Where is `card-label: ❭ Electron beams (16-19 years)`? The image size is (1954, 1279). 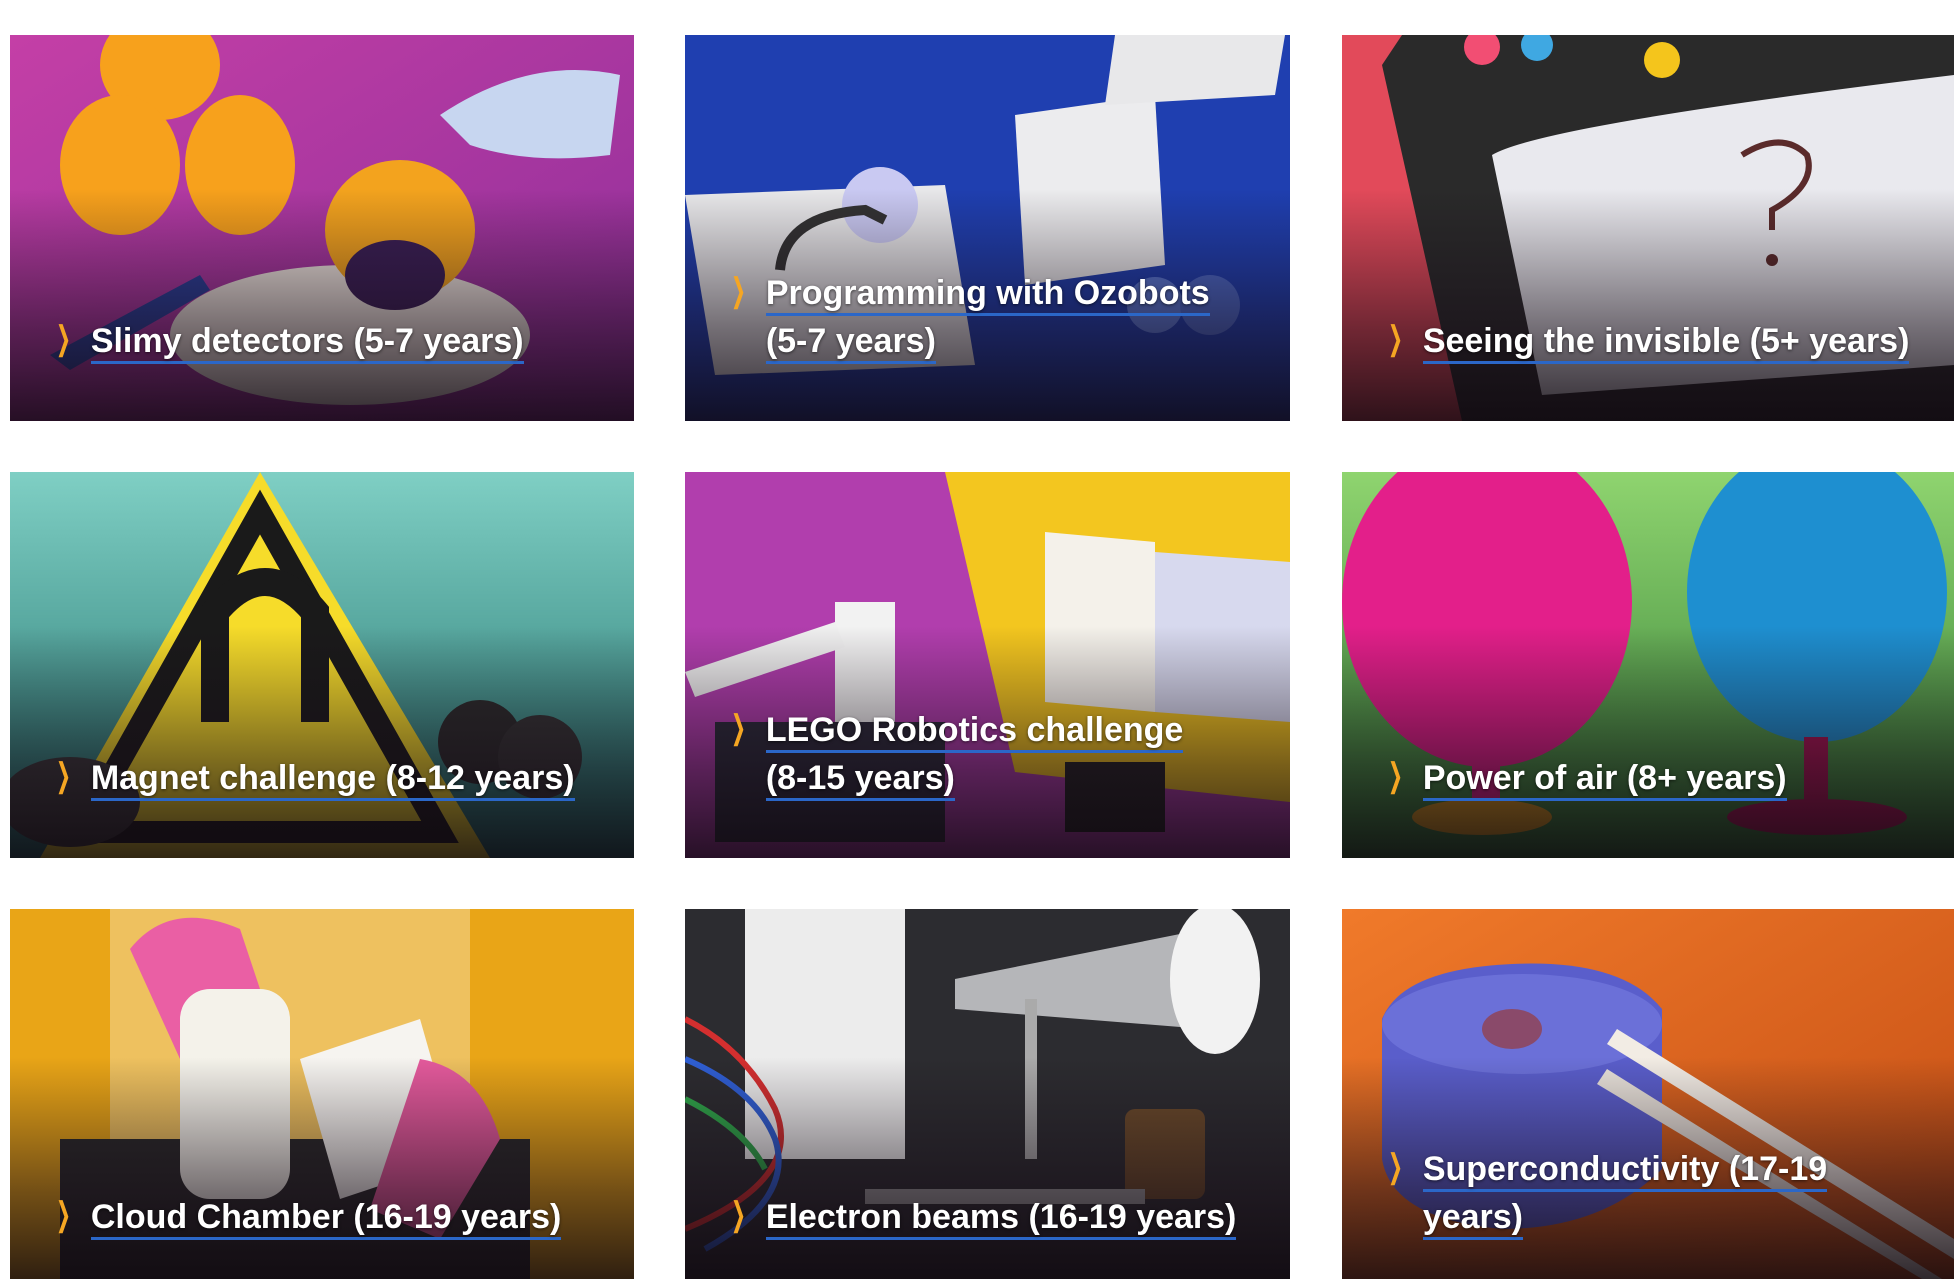 card-label: ❭ Electron beams (16-19 years) is located at coordinates (997, 1217).